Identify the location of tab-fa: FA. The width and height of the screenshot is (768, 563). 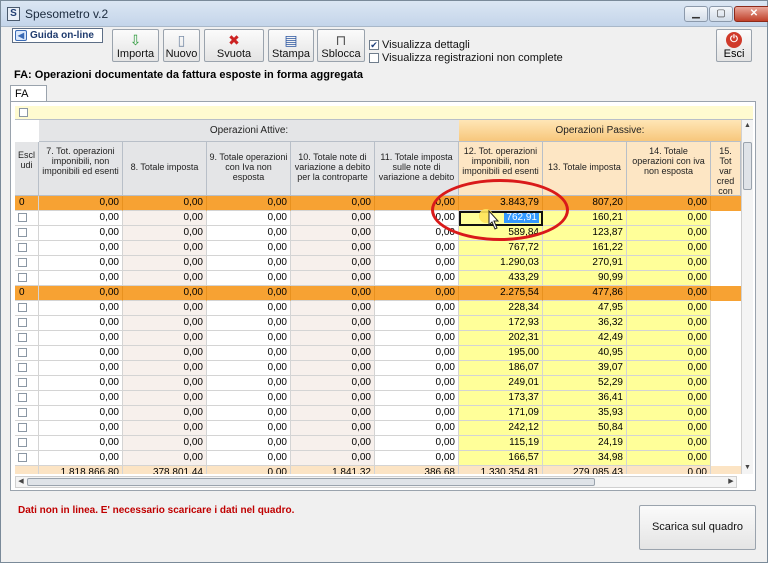
(28, 93).